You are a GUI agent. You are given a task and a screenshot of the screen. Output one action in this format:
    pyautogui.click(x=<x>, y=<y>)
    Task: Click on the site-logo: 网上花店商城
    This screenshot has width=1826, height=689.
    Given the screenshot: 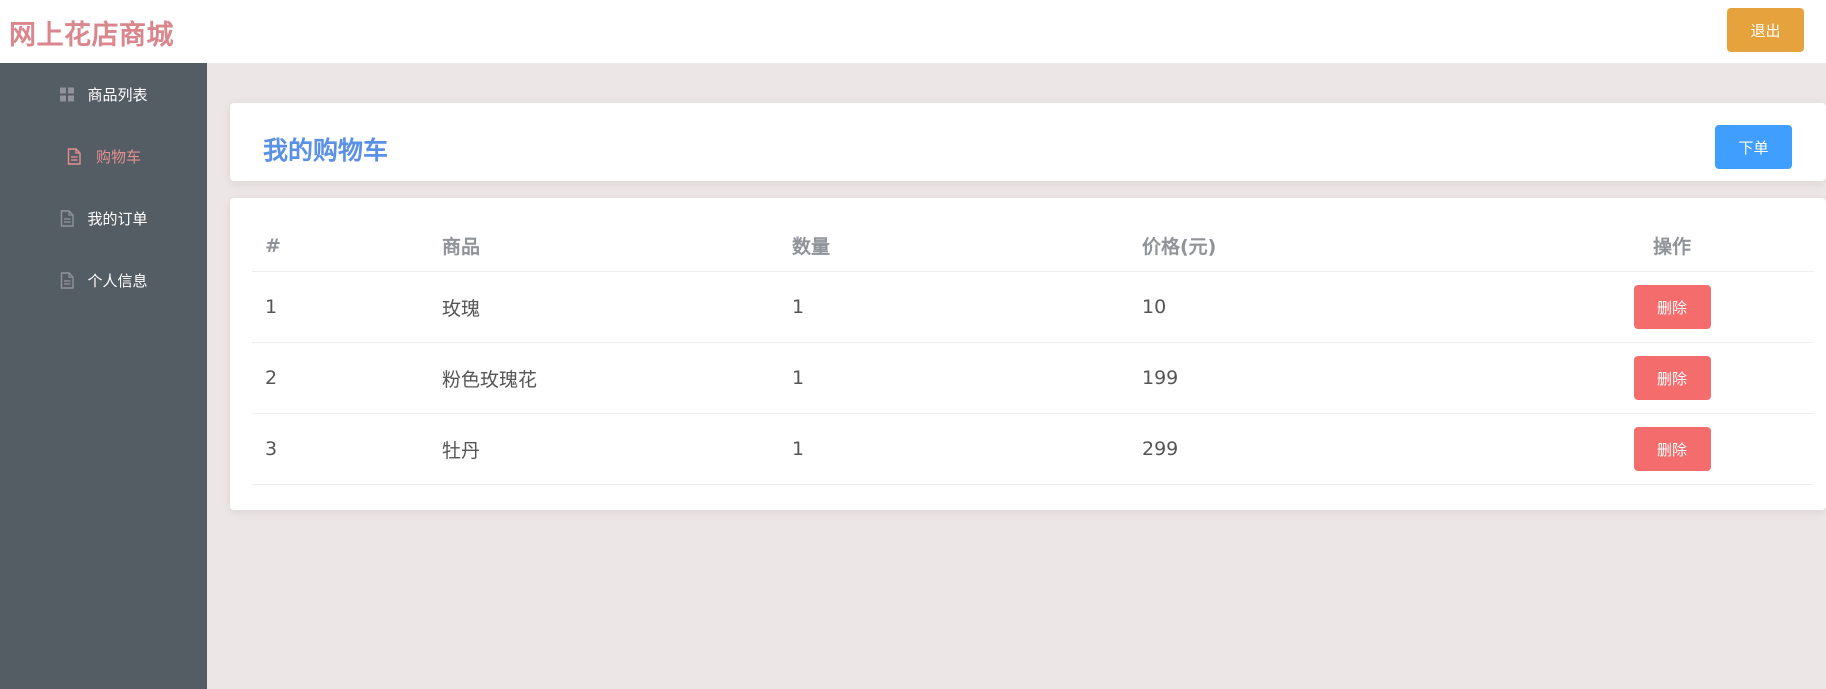 What is the action you would take?
    pyautogui.click(x=91, y=35)
    